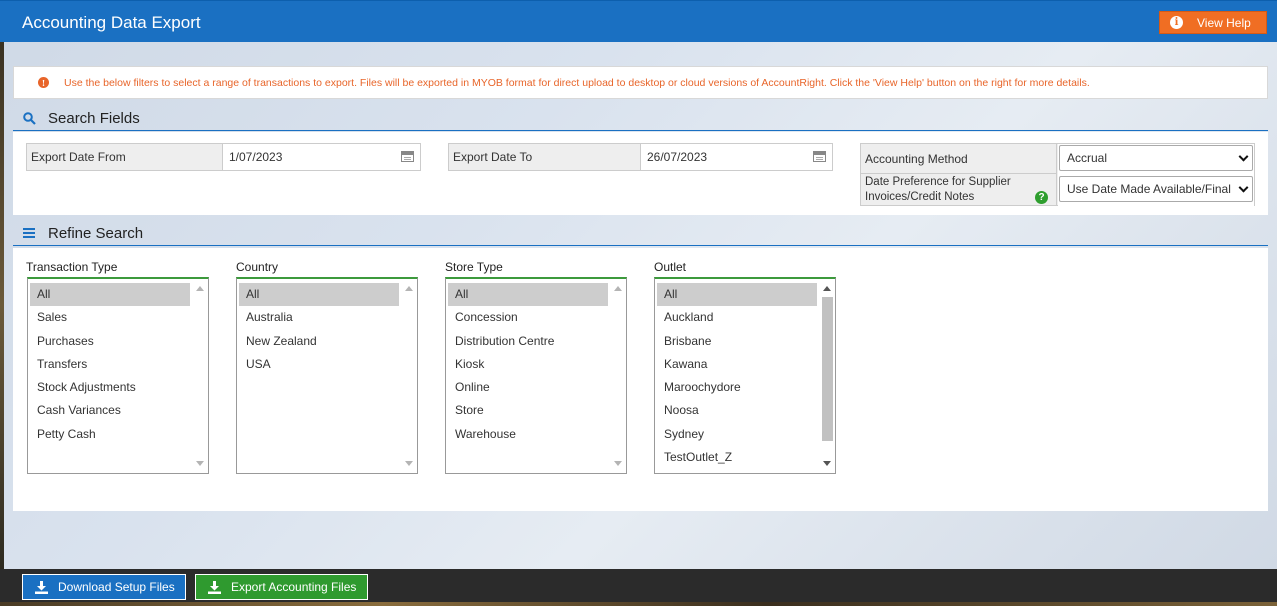 Image resolution: width=1277 pixels, height=606 pixels. I want to click on list-option: Concession, so click(528, 317).